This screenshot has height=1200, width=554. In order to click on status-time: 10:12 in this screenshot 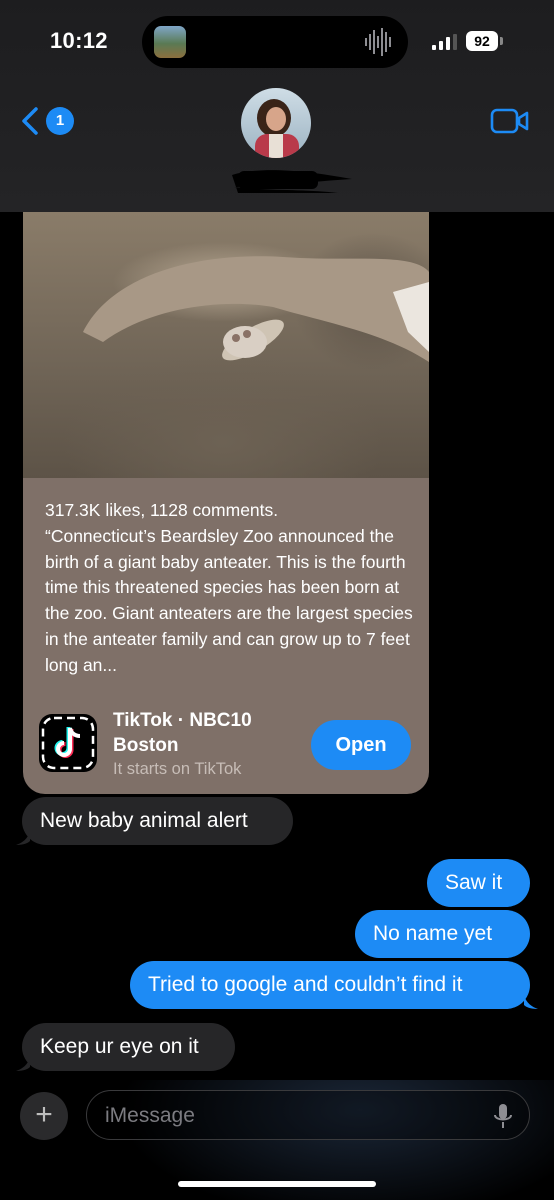, I will do `click(79, 40)`.